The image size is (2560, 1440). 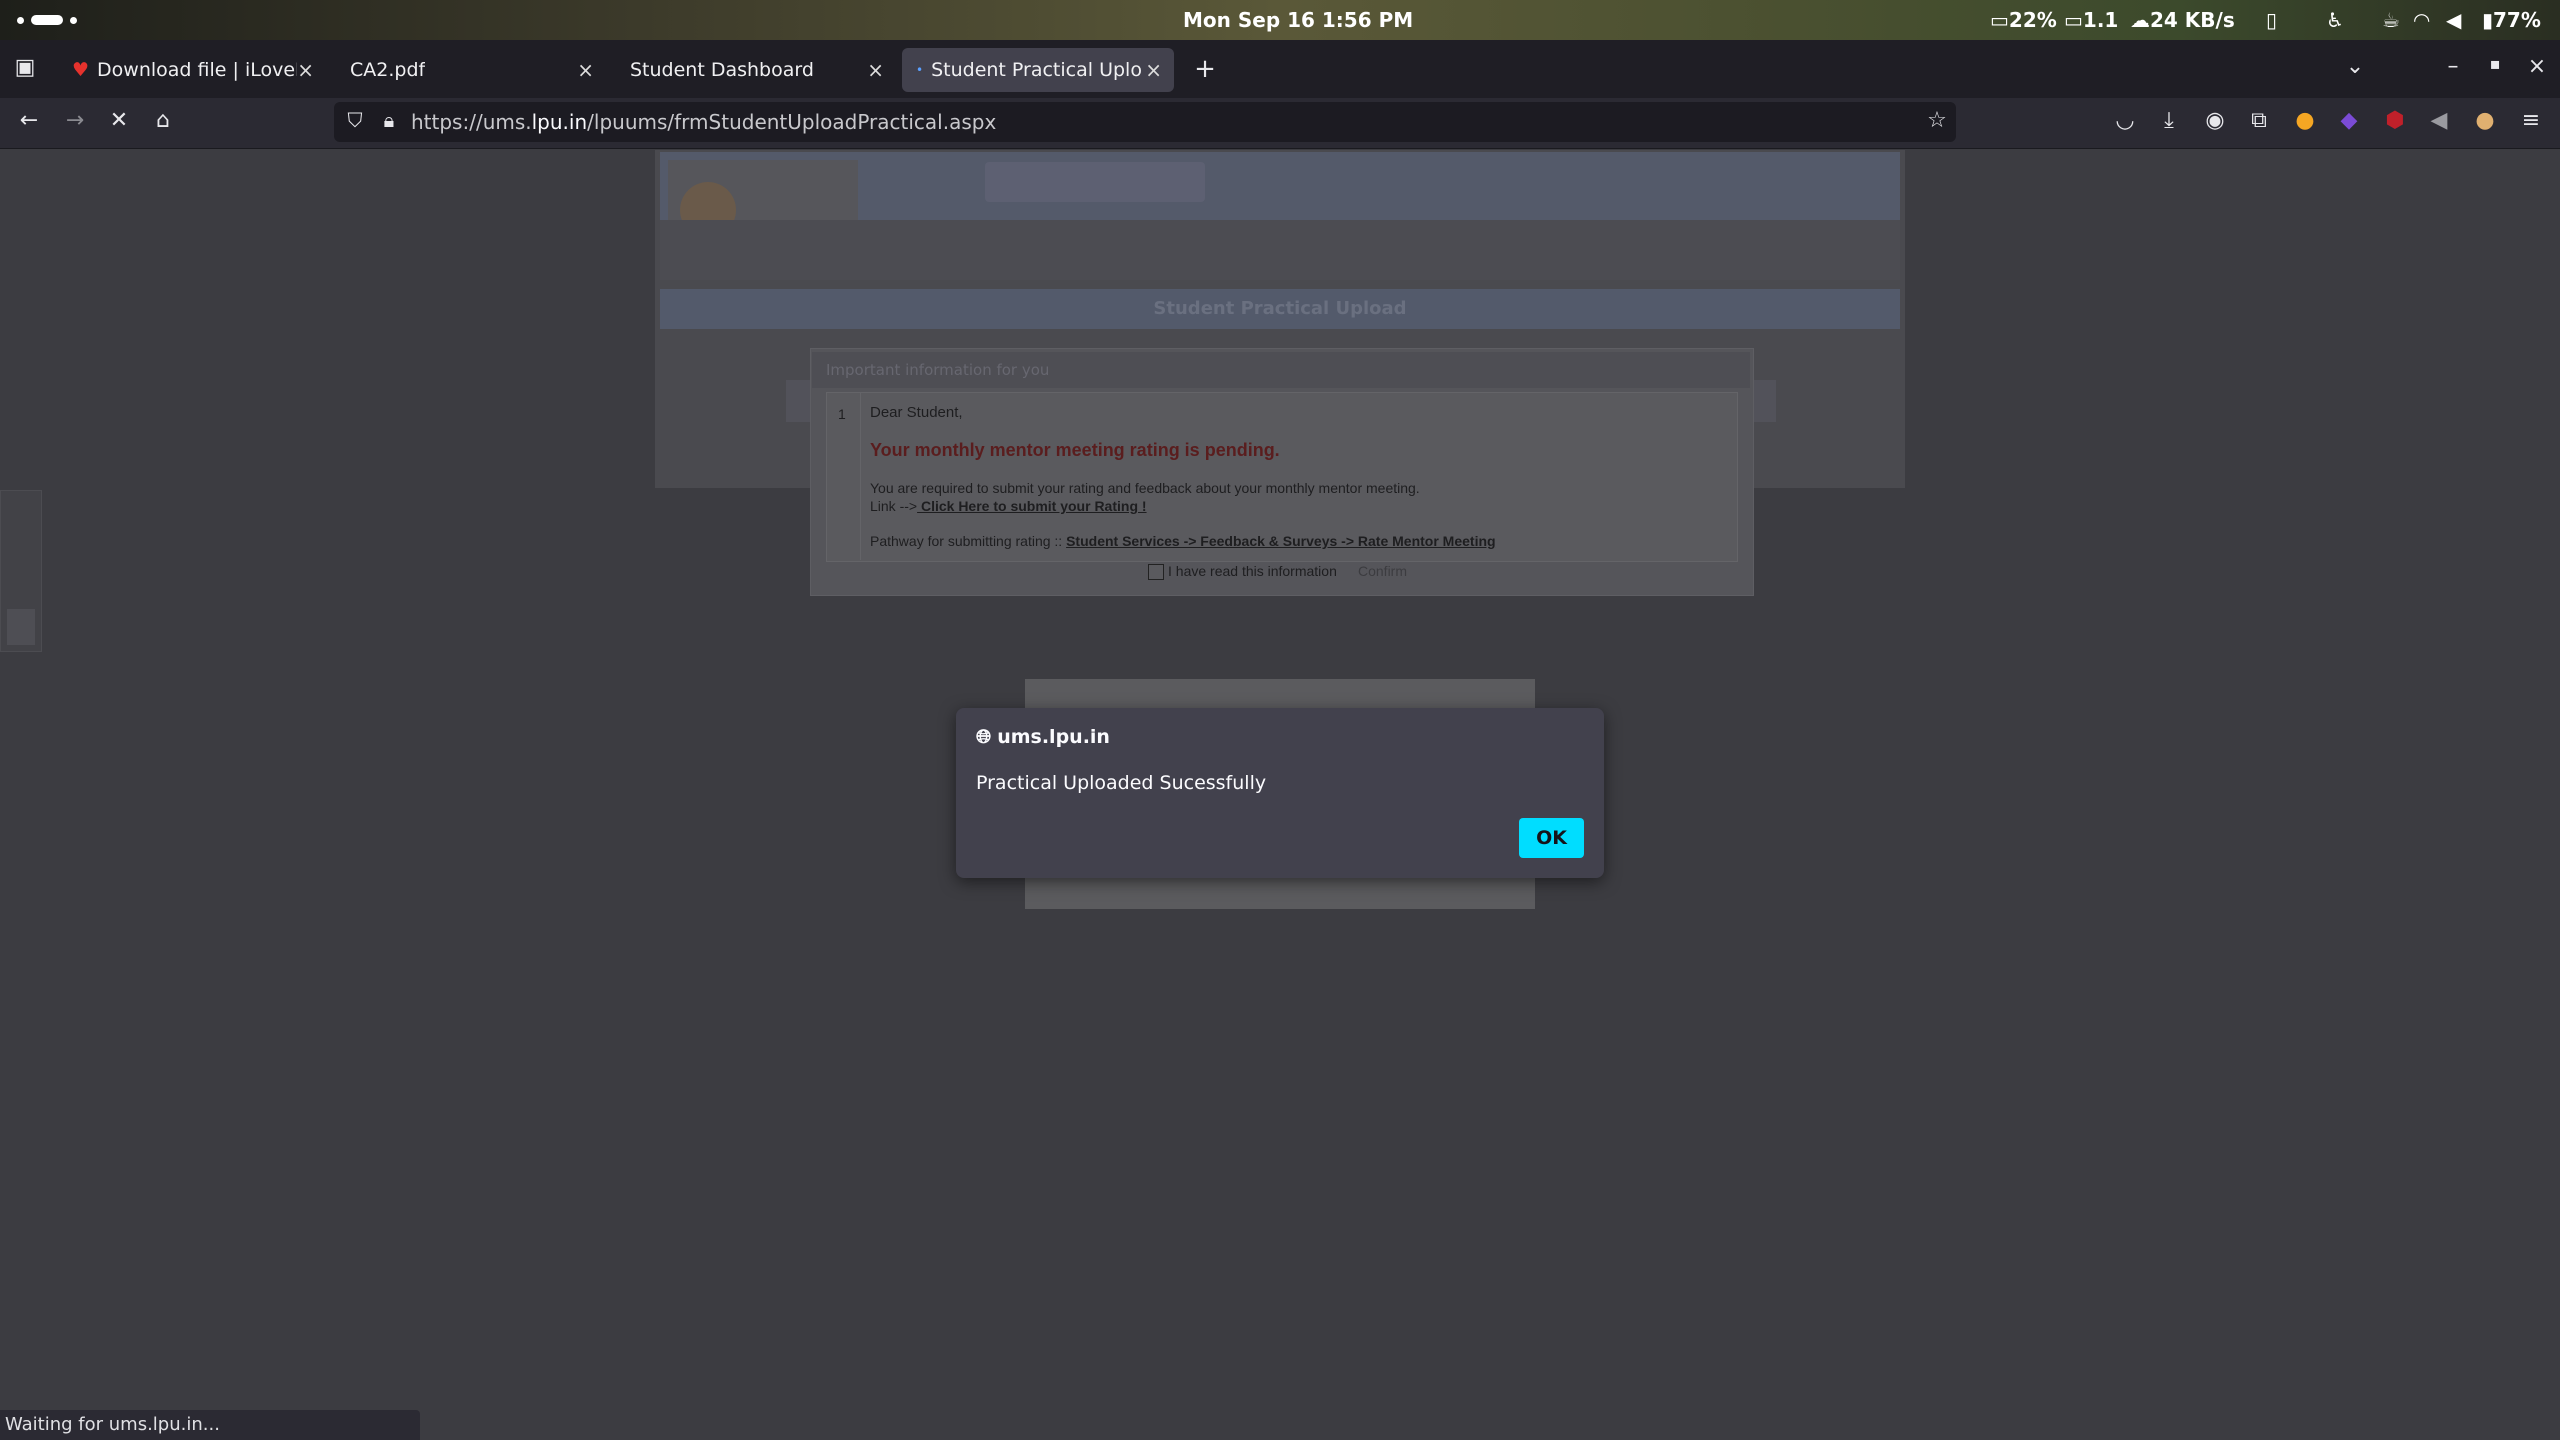 I want to click on clock: Mon Sep 16 1:56 PM, so click(x=1298, y=20).